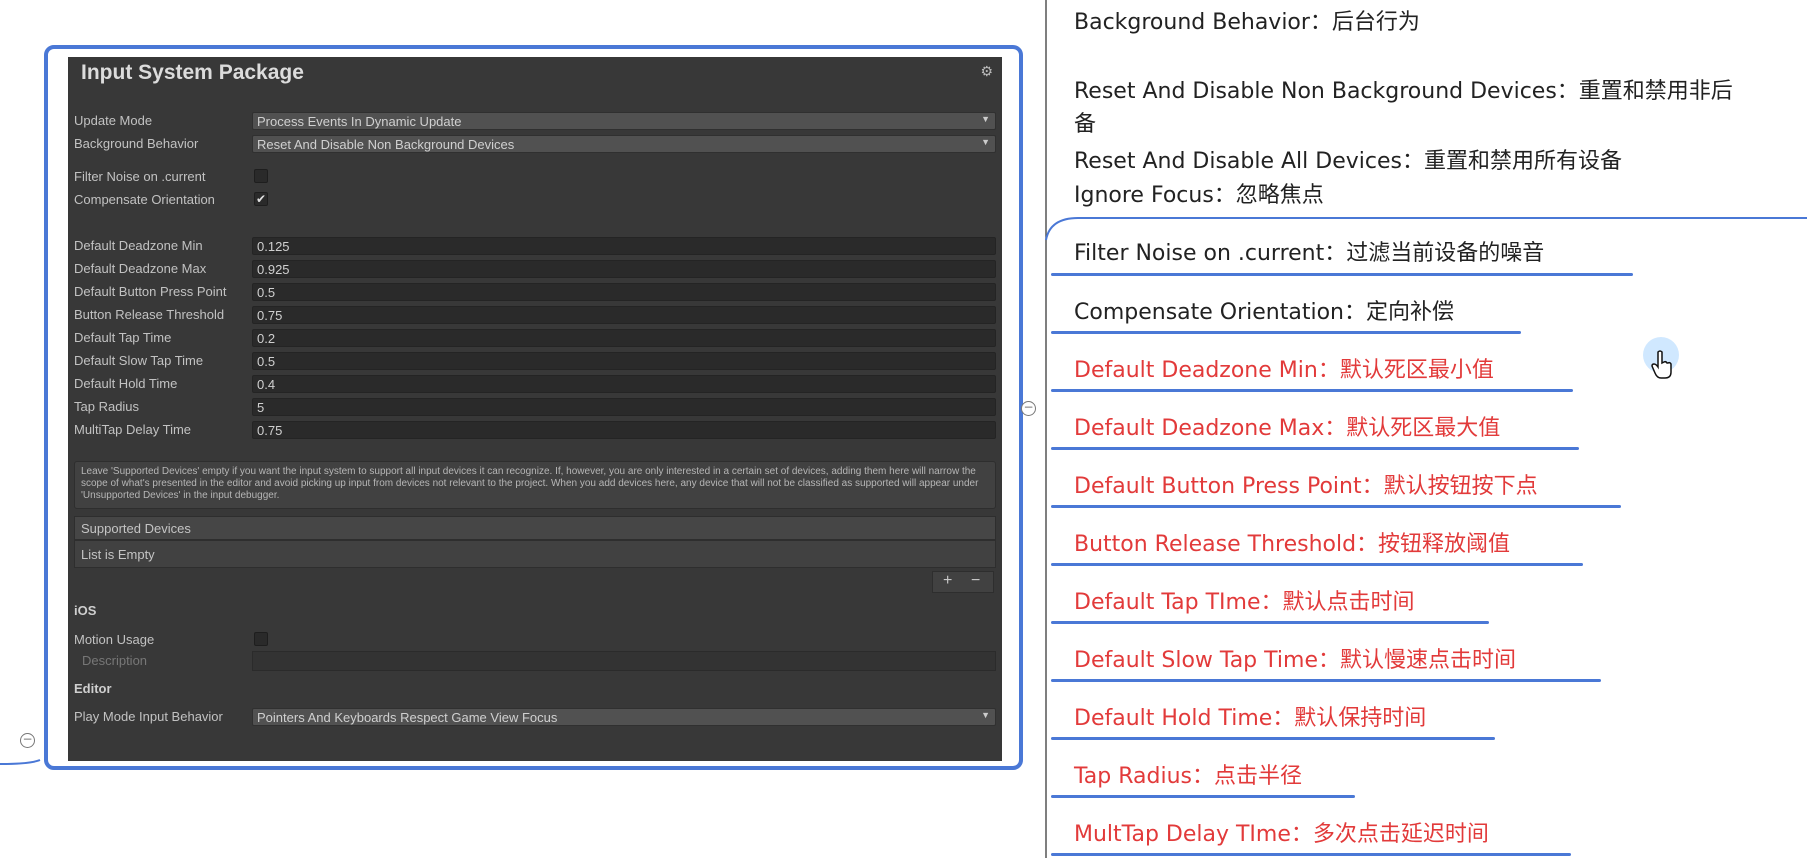 This screenshot has height=858, width=1807. What do you see at coordinates (963, 582) in the screenshot?
I see `list-buttons: + −` at bounding box center [963, 582].